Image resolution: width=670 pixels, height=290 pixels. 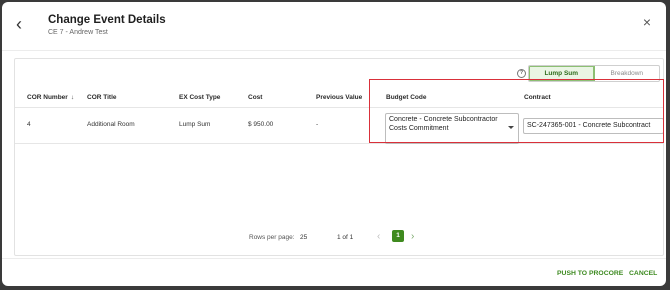 I want to click on cell-cor-number: 4, so click(x=29, y=124).